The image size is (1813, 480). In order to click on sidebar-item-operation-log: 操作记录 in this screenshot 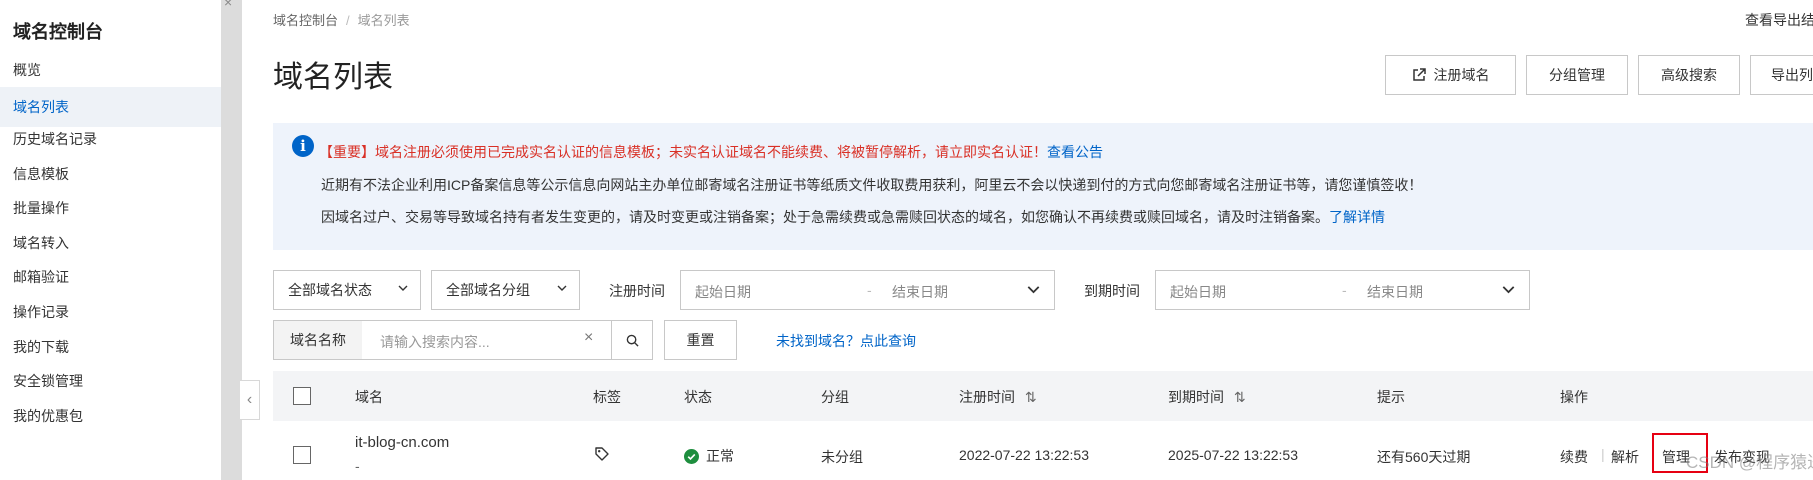, I will do `click(110, 312)`.